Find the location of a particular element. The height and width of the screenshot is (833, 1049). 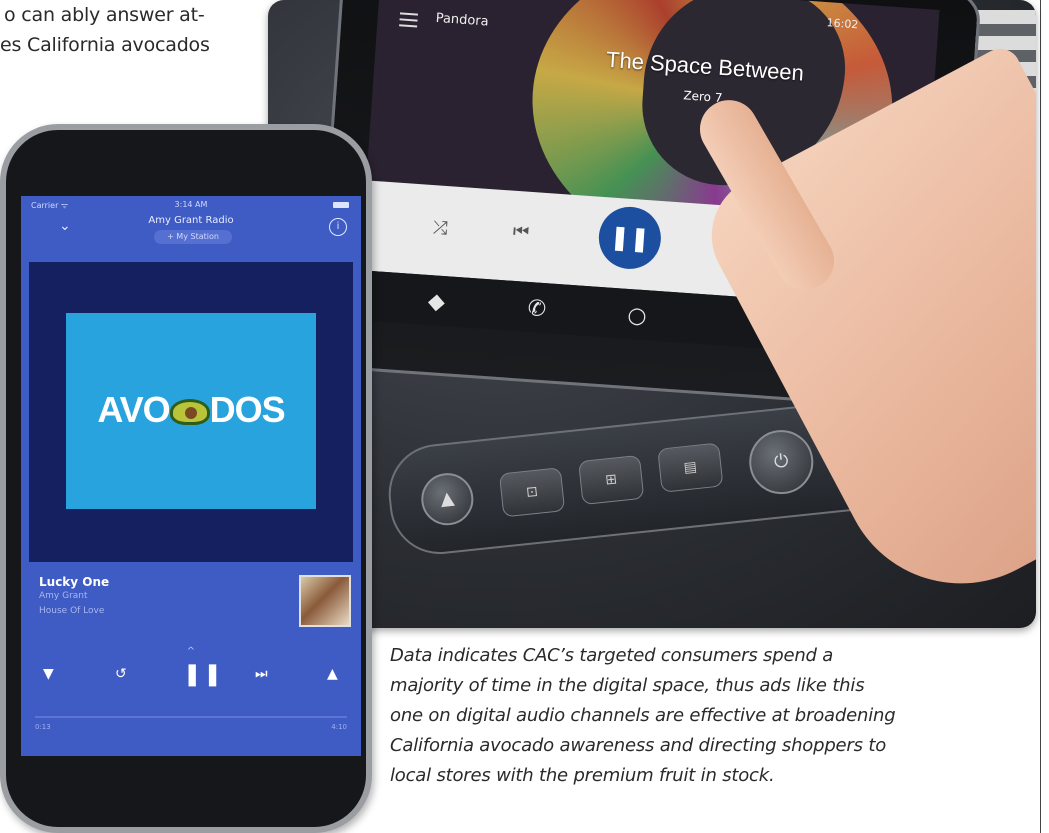

station-title: Amy Grant Radio is located at coordinates (191, 220).